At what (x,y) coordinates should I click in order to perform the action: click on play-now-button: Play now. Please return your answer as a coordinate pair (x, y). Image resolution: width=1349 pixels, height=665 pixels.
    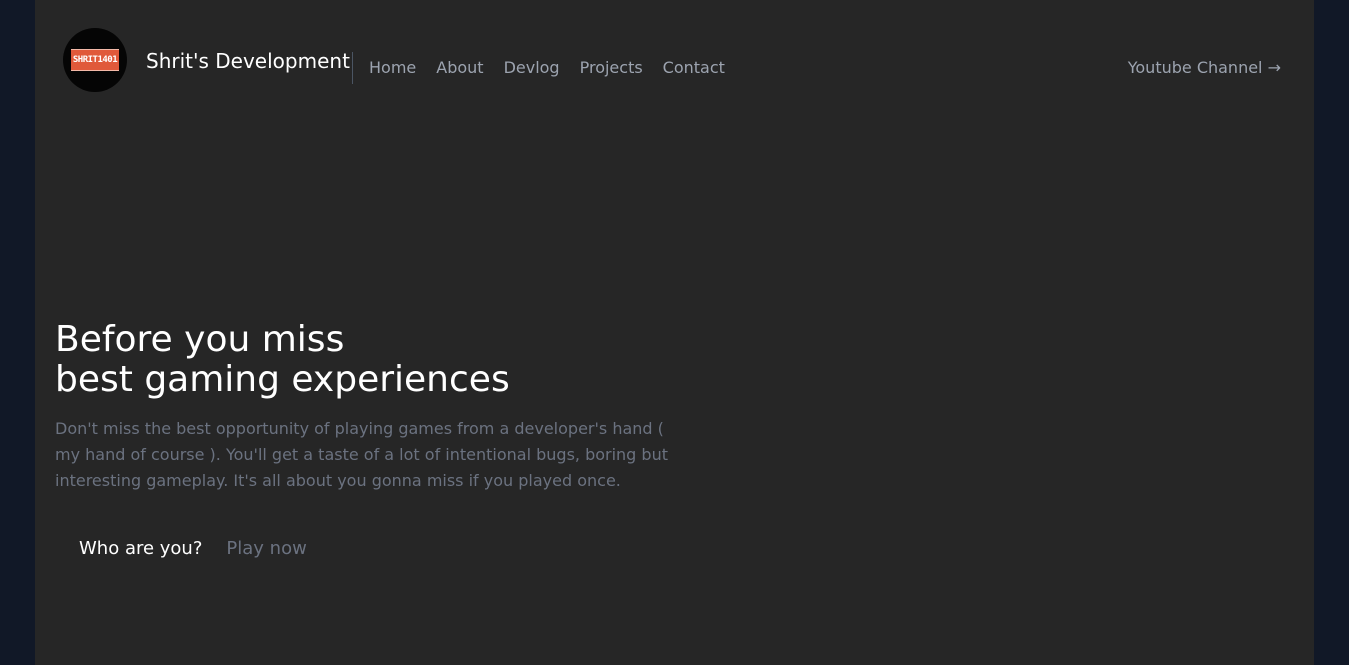
    Looking at the image, I should click on (266, 549).